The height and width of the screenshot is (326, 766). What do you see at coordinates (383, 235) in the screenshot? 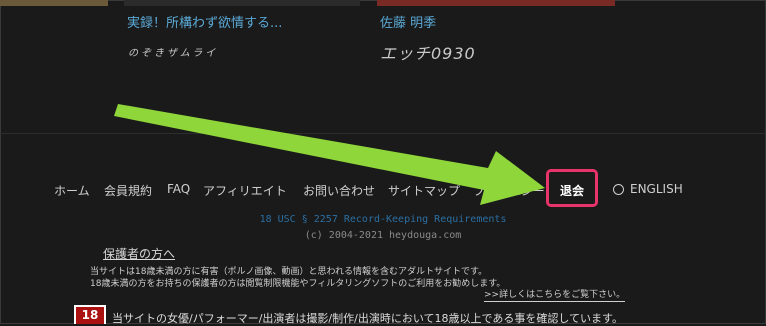
I see `copyright-text: (c) 2004-2021 heydouga.com` at bounding box center [383, 235].